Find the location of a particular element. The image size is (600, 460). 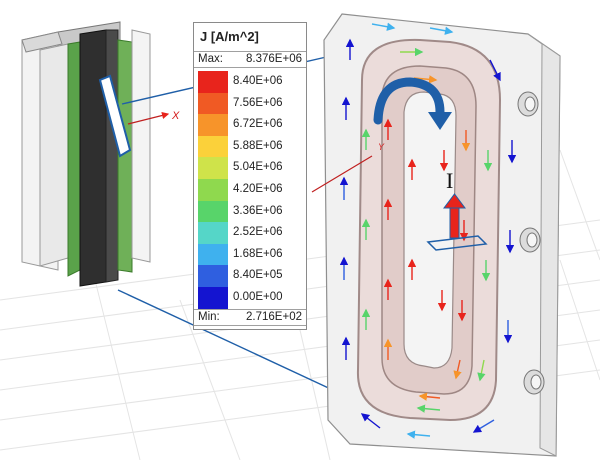

legend-level-label: 4.20E+06 is located at coordinates (258, 189).